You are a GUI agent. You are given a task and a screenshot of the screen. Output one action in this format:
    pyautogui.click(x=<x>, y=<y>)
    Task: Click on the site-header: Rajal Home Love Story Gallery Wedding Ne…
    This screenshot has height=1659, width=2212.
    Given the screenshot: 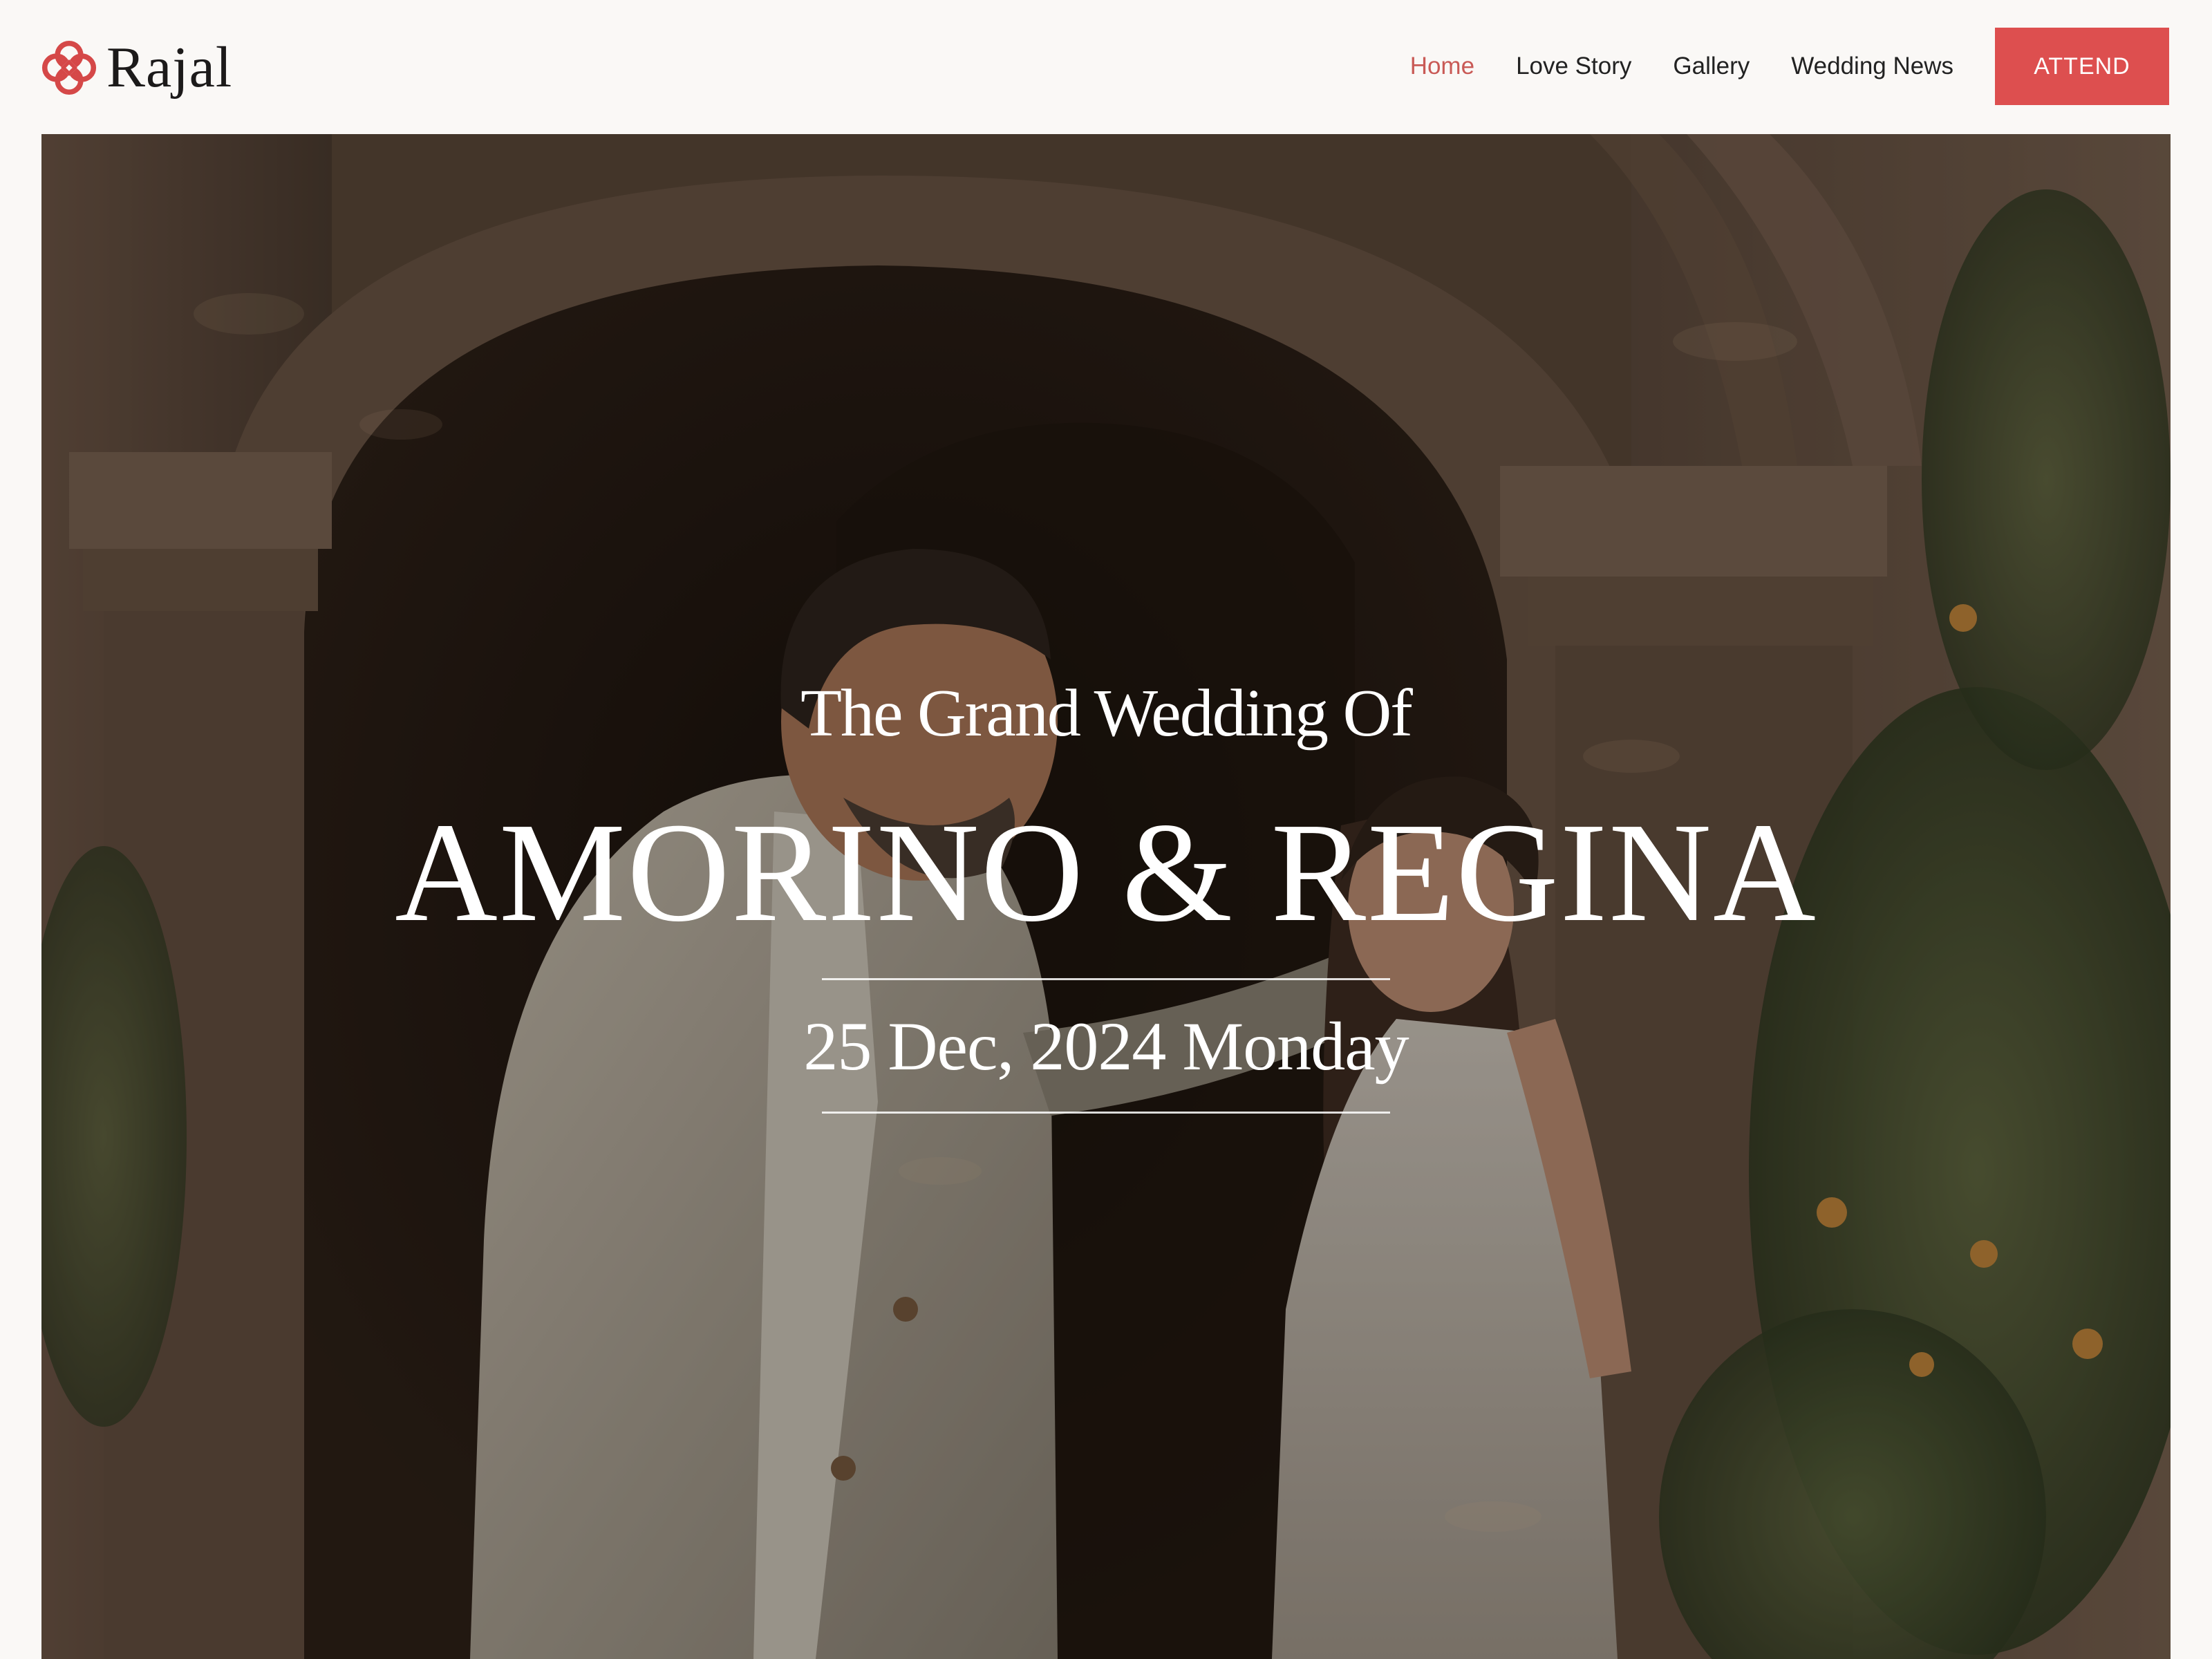 What is the action you would take?
    pyautogui.click(x=1106, y=67)
    